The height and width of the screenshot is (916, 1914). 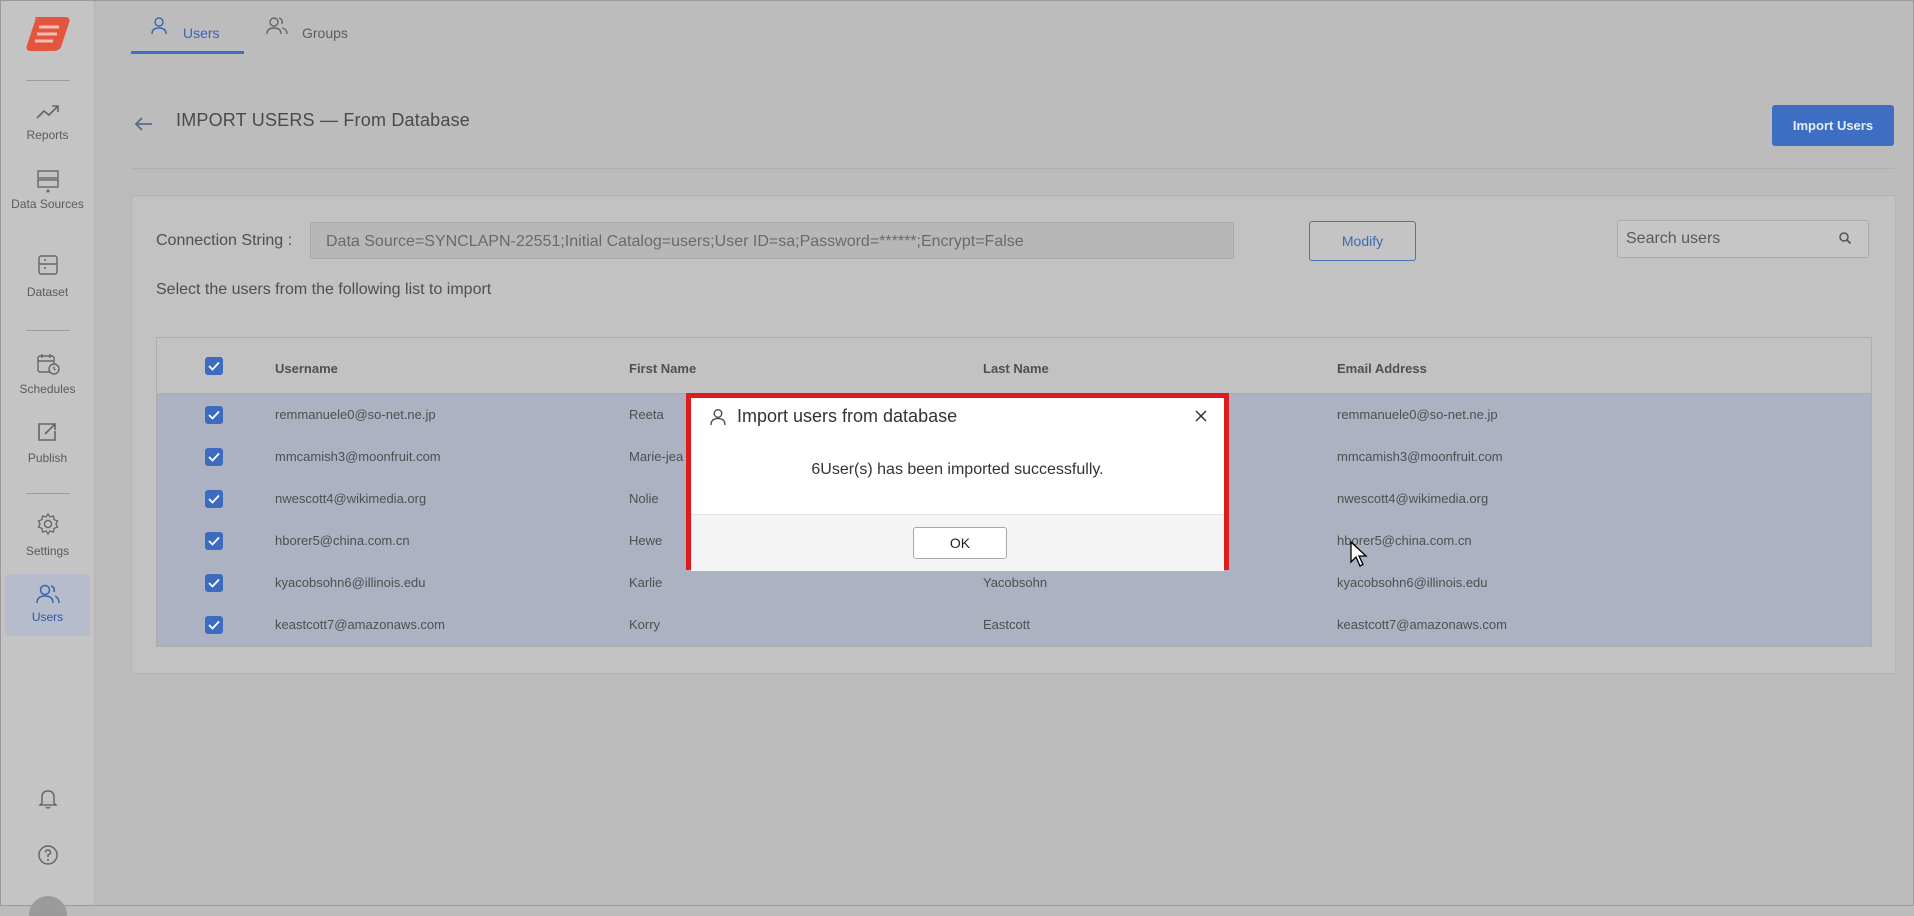 What do you see at coordinates (1833, 125) in the screenshot?
I see `import-users-button: Import Users` at bounding box center [1833, 125].